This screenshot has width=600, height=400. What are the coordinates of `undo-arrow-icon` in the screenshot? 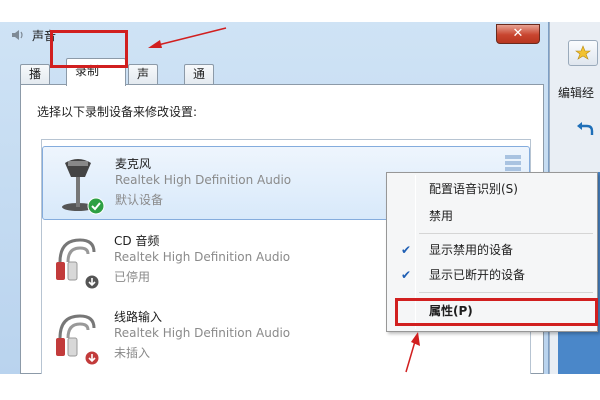 It's located at (585, 129).